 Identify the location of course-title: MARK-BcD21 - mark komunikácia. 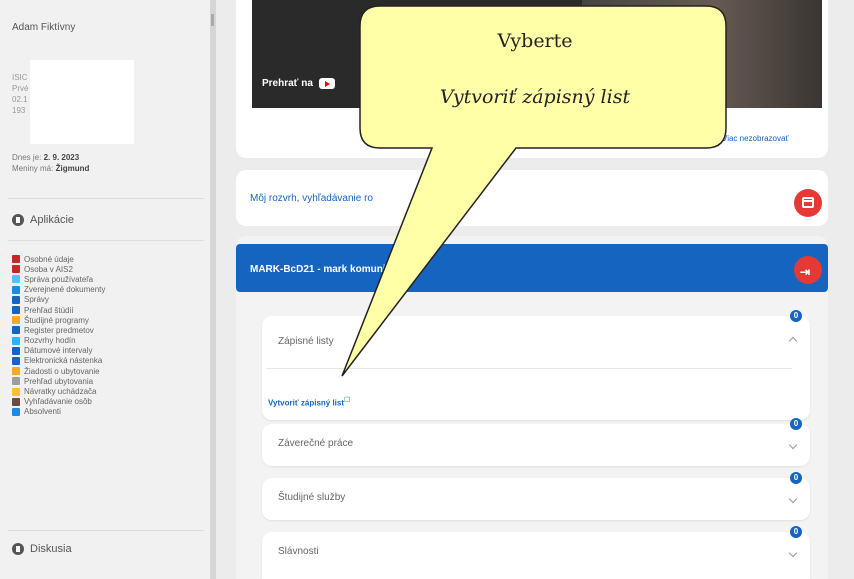
(330, 269).